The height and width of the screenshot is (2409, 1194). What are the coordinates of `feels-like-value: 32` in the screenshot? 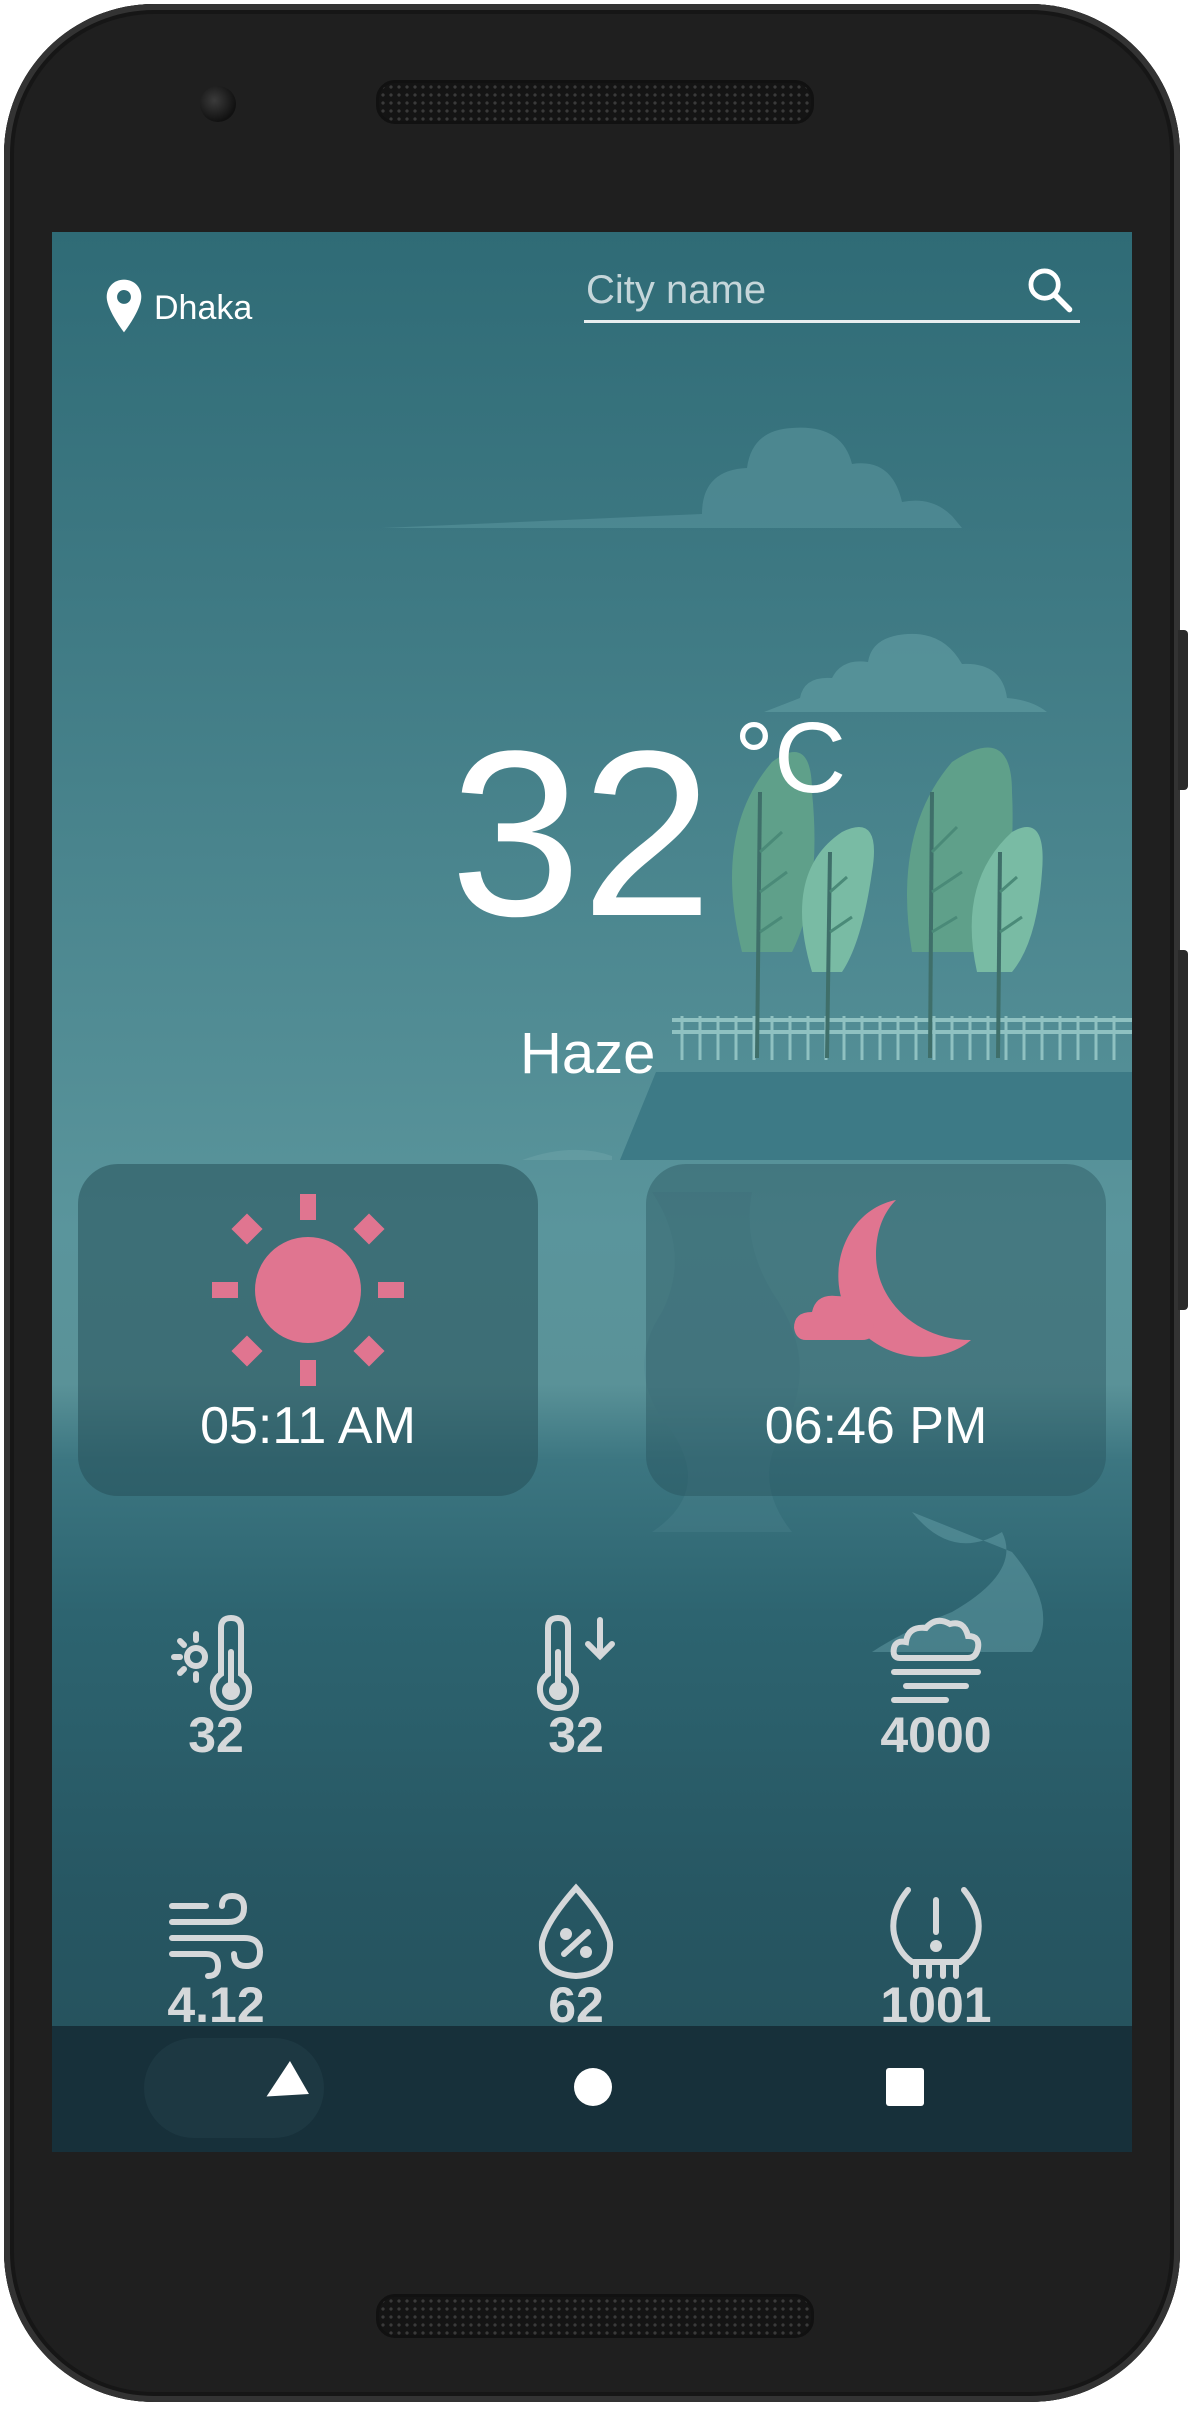 It's located at (216, 1735).